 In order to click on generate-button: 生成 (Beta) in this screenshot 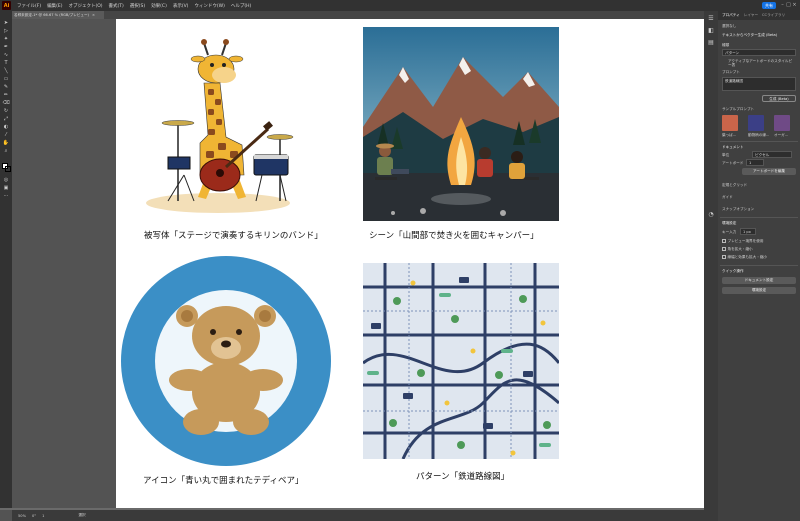, I will do `click(779, 98)`.